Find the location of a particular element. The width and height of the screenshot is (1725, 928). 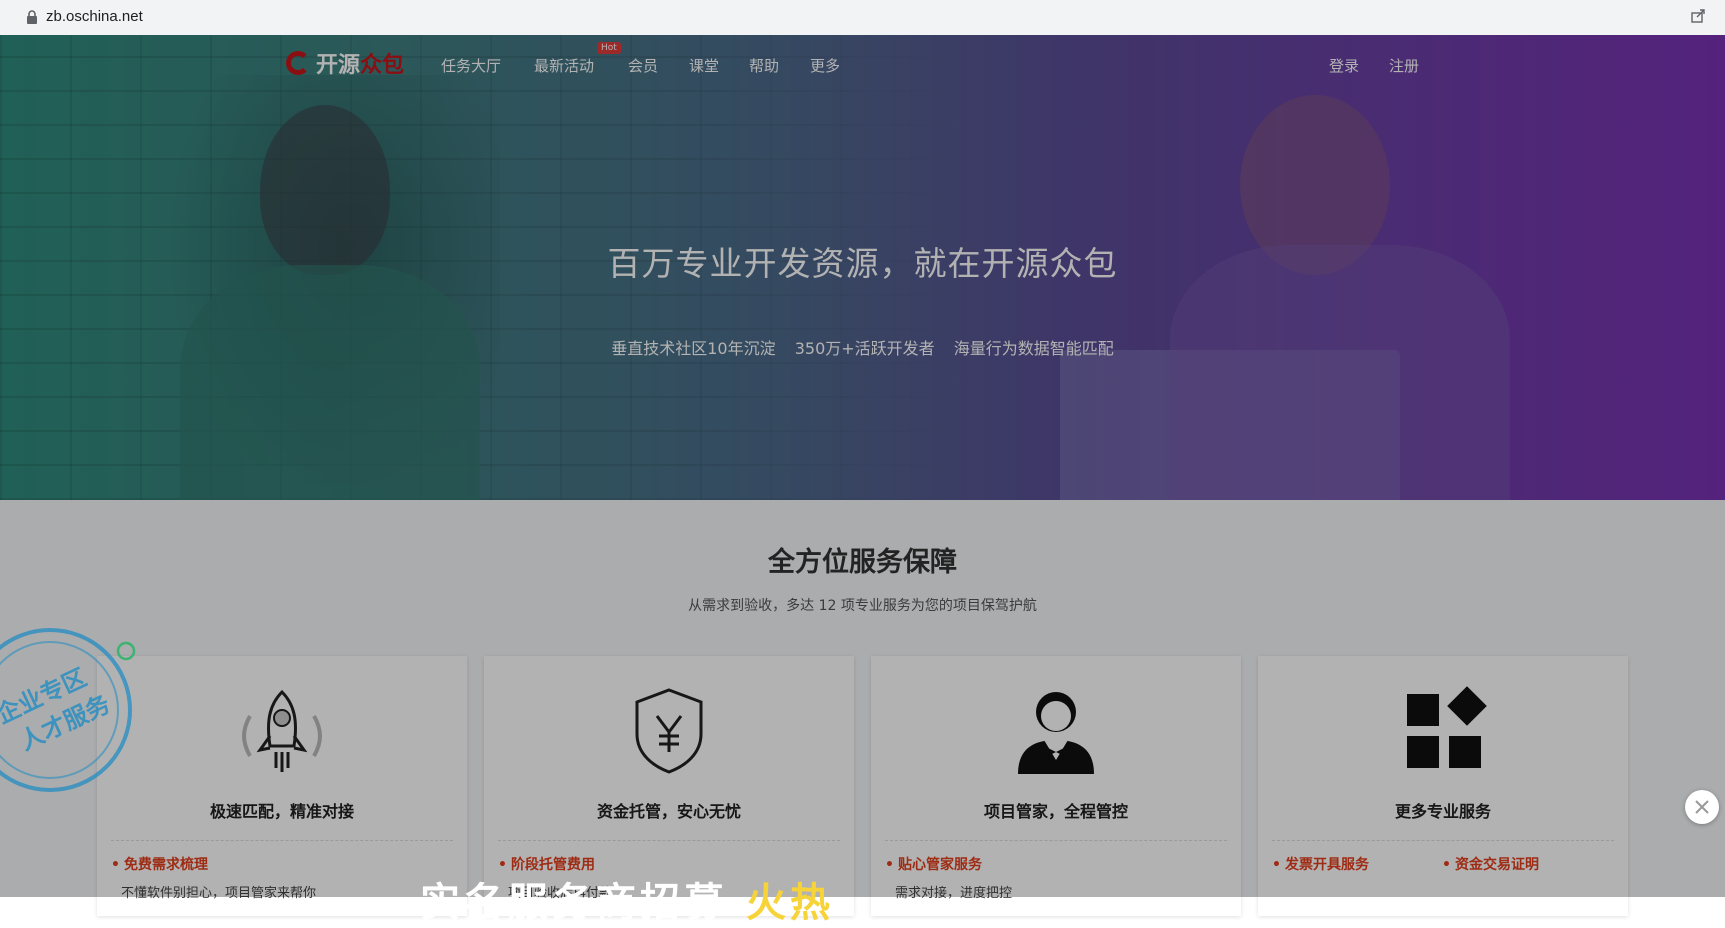

close-icon is located at coordinates (1702, 807).